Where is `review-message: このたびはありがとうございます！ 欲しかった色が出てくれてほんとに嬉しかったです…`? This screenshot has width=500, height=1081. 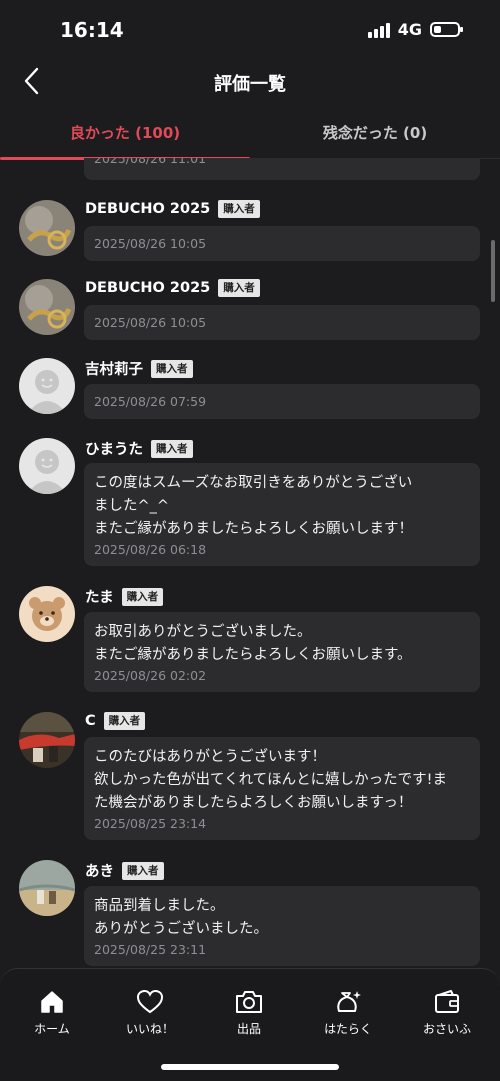
review-message: このたびはありがとうございます！ 欲しかった色が出てくれてほんとに嬉しかったです… is located at coordinates (270, 780).